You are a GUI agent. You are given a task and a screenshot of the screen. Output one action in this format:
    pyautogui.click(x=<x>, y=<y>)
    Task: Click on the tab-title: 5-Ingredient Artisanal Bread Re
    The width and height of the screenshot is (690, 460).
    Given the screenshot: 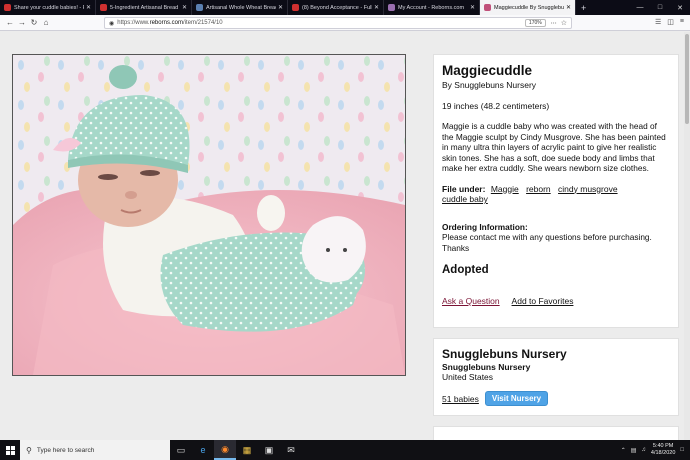 What is the action you would take?
    pyautogui.click(x=145, y=7)
    